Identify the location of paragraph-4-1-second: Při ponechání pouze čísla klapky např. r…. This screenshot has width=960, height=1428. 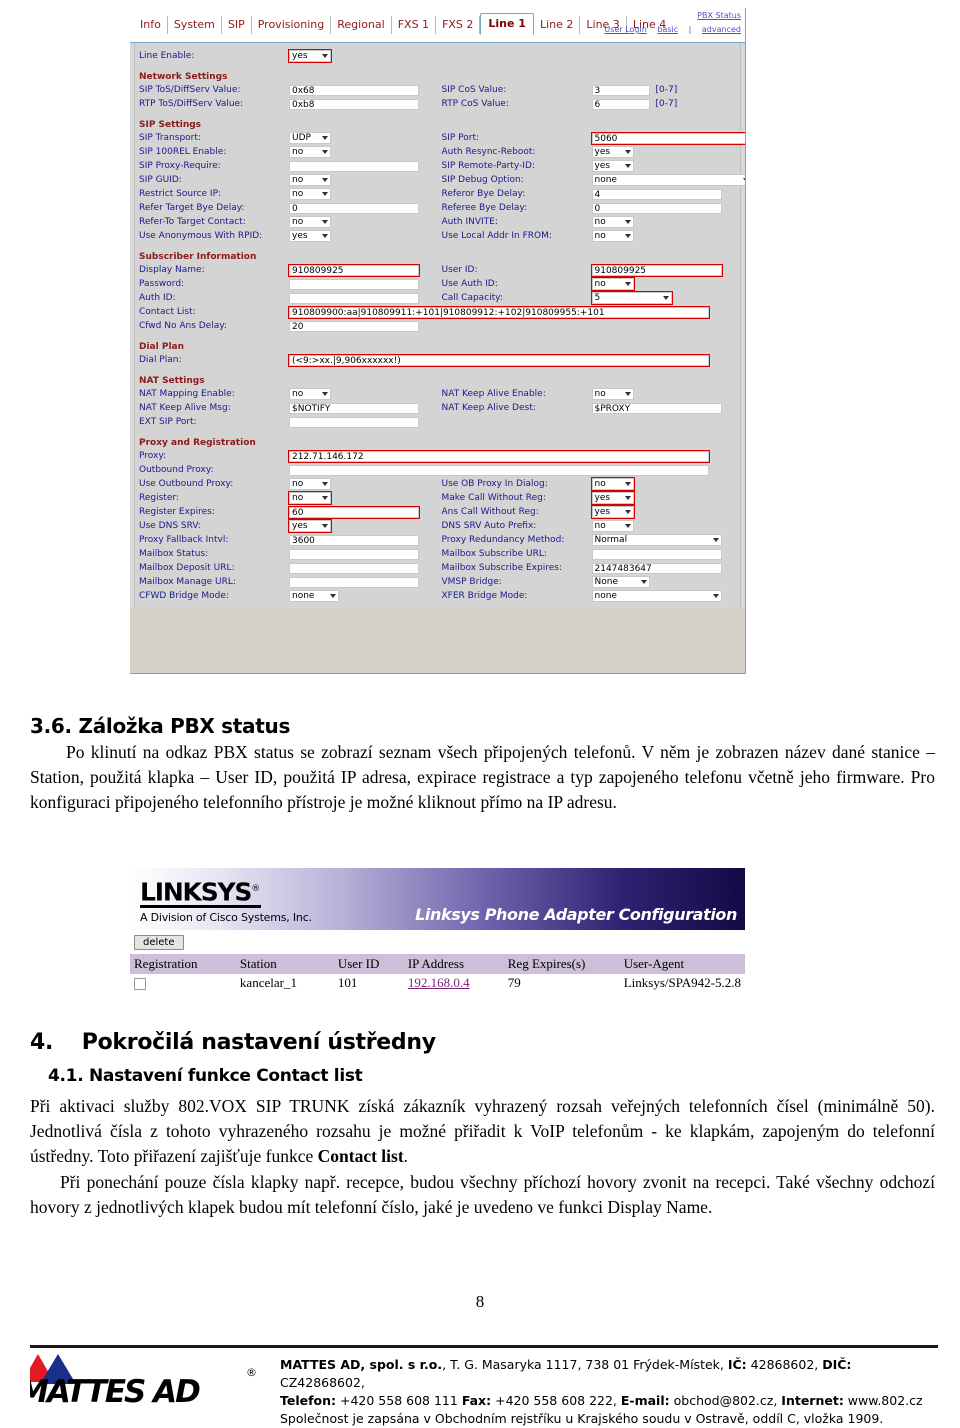
(482, 1194).